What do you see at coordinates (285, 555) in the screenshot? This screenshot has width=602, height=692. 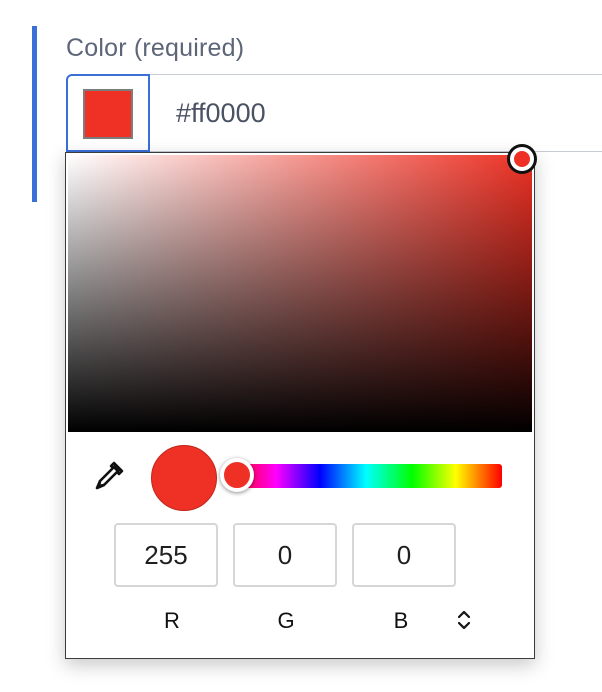 I see `green-input` at bounding box center [285, 555].